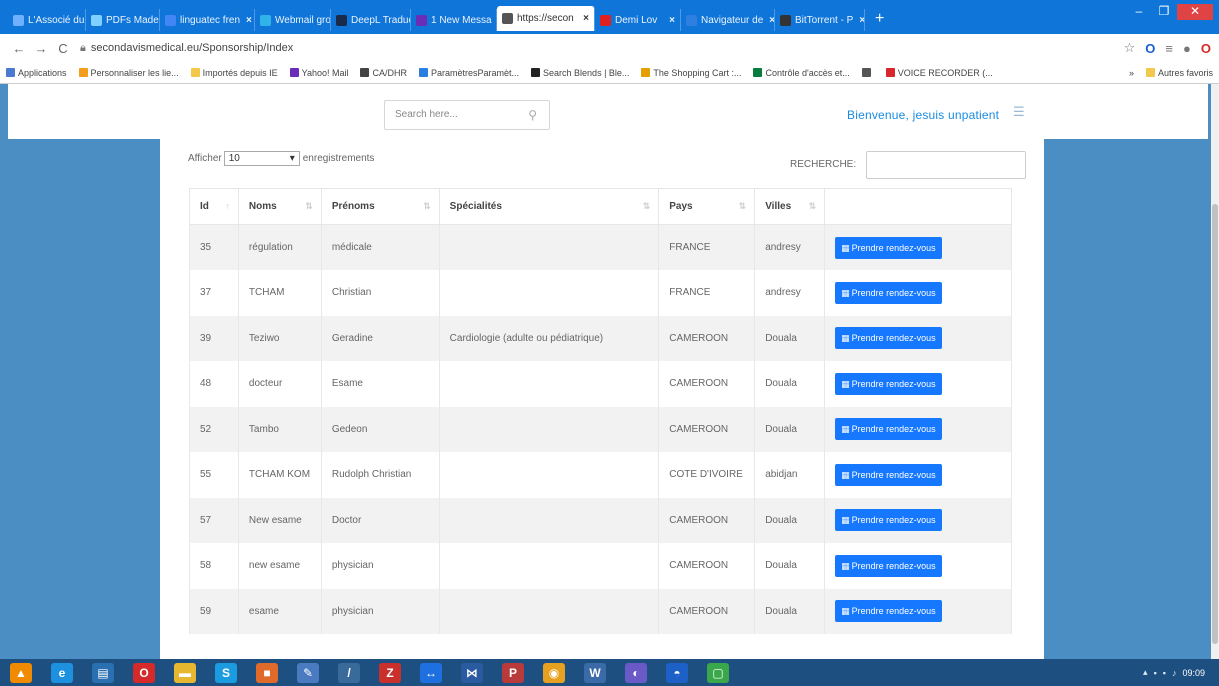 The image size is (1219, 686). I want to click on cell-action: ▦ Prendre rendez-vous, so click(918, 566).